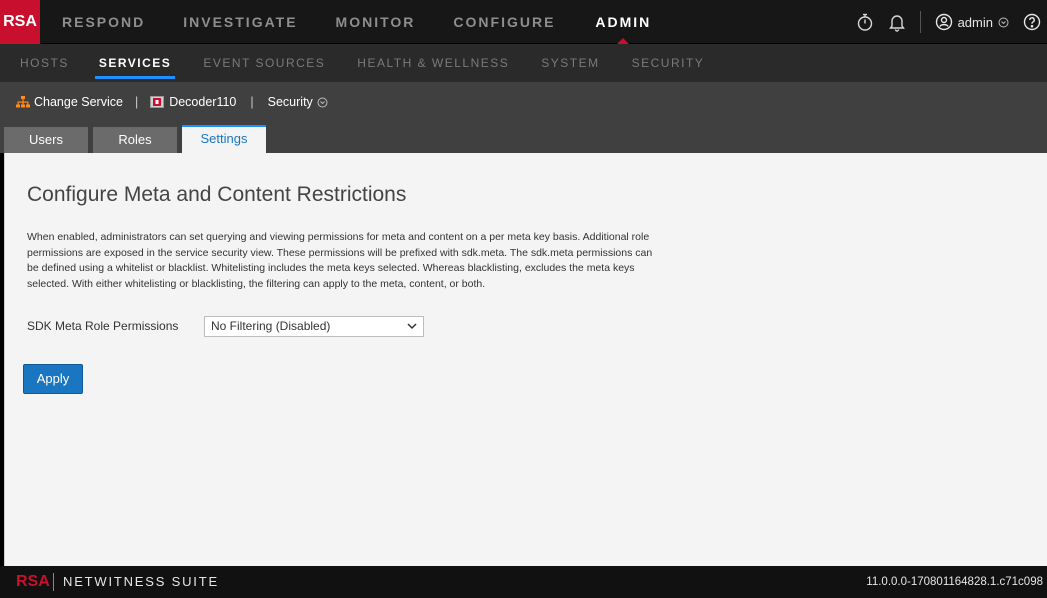 The image size is (1047, 598). Describe the element at coordinates (975, 22) in the screenshot. I see `user-name: admin` at that location.